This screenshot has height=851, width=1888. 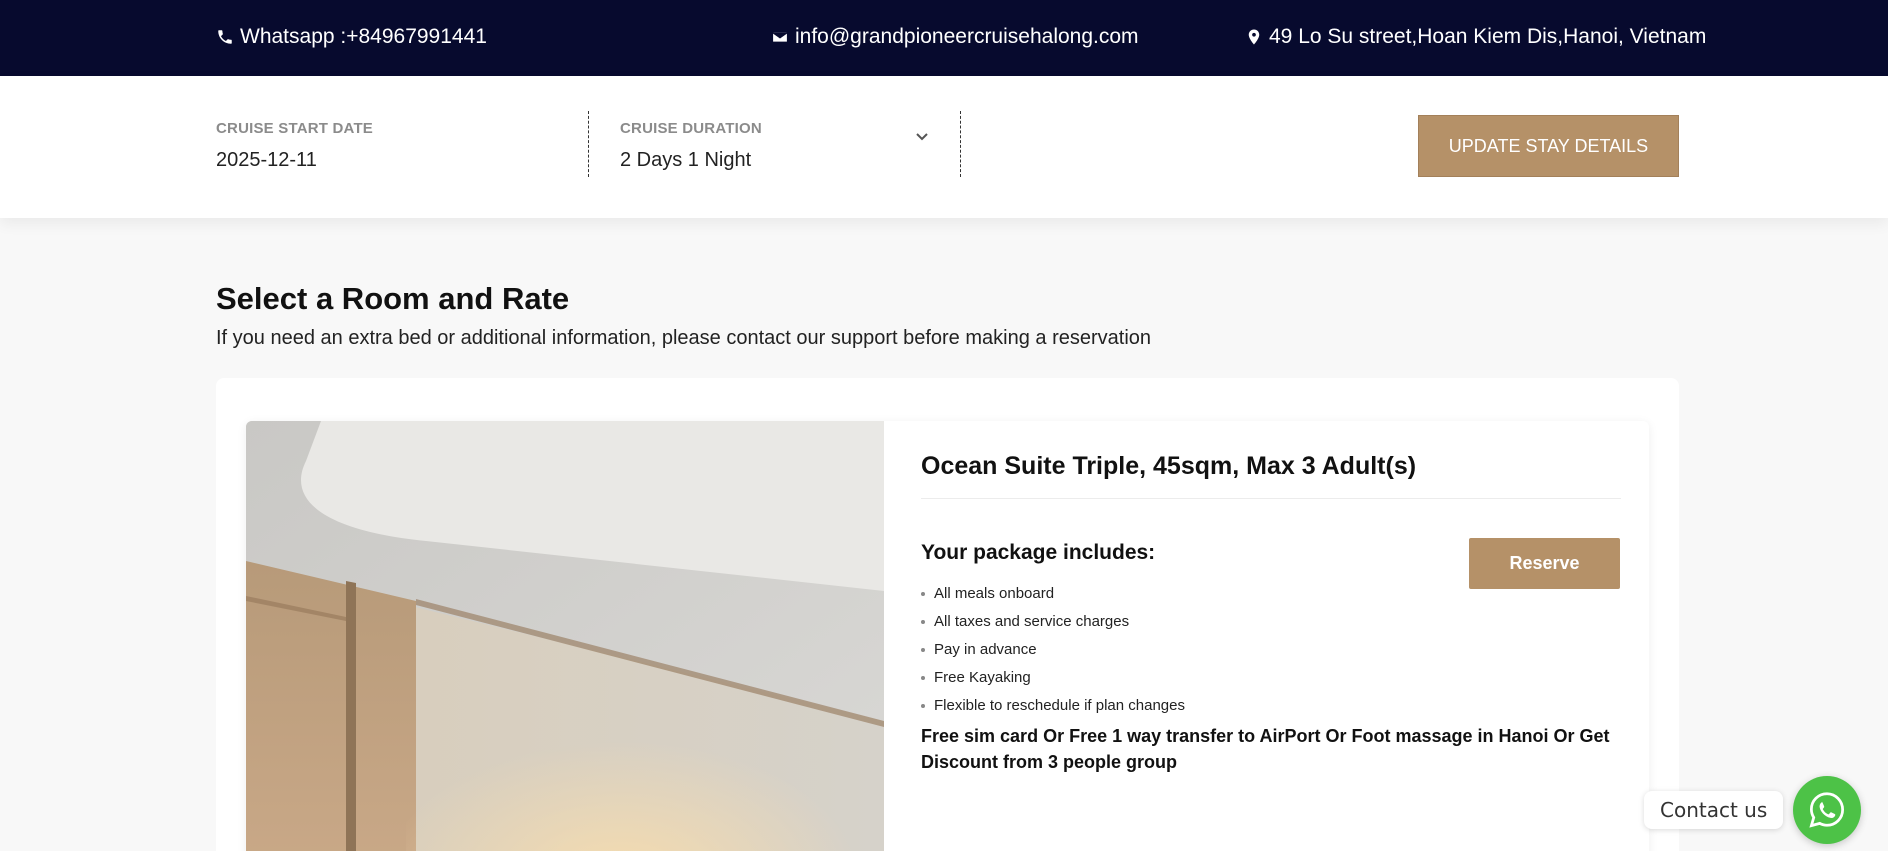 What do you see at coordinates (1053, 594) in the screenshot?
I see `list-item: All meals onboard` at bounding box center [1053, 594].